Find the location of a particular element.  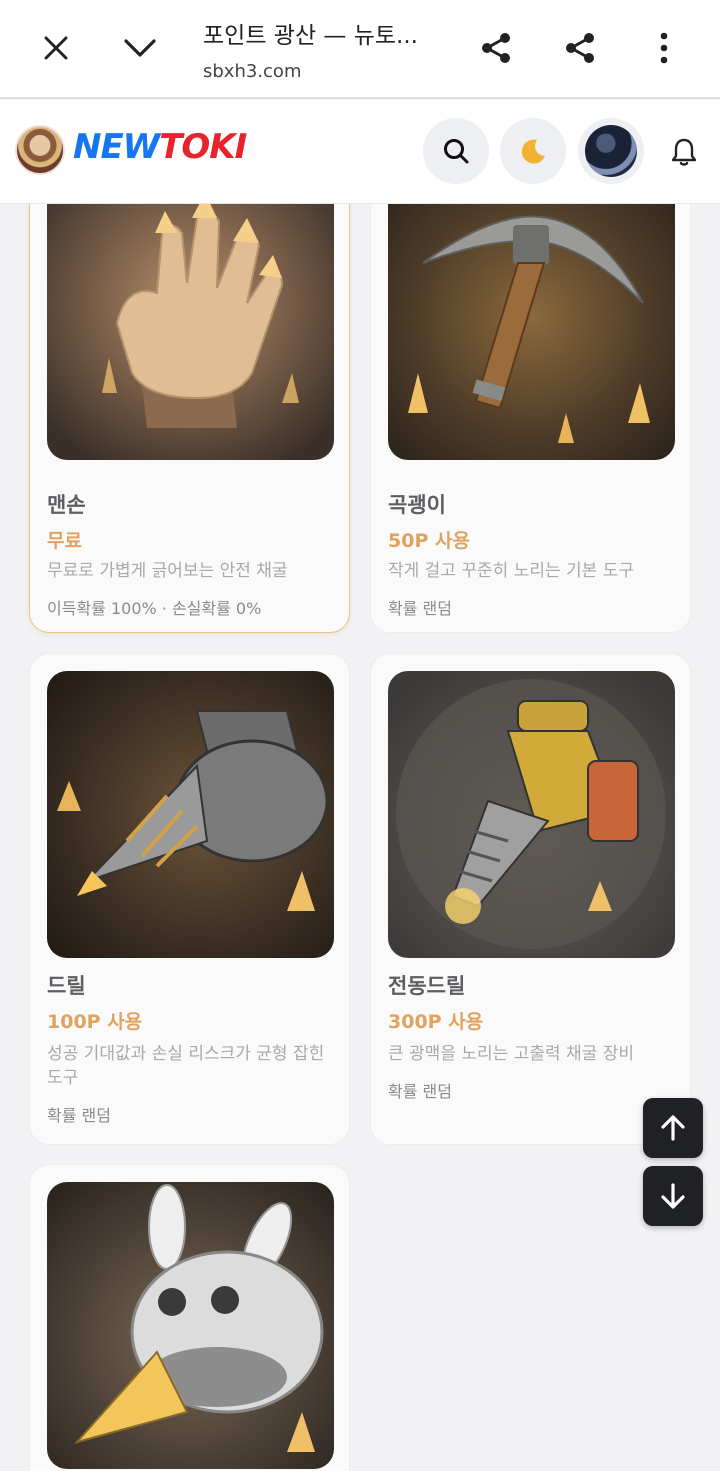

arrow-down-icon is located at coordinates (673, 1196).